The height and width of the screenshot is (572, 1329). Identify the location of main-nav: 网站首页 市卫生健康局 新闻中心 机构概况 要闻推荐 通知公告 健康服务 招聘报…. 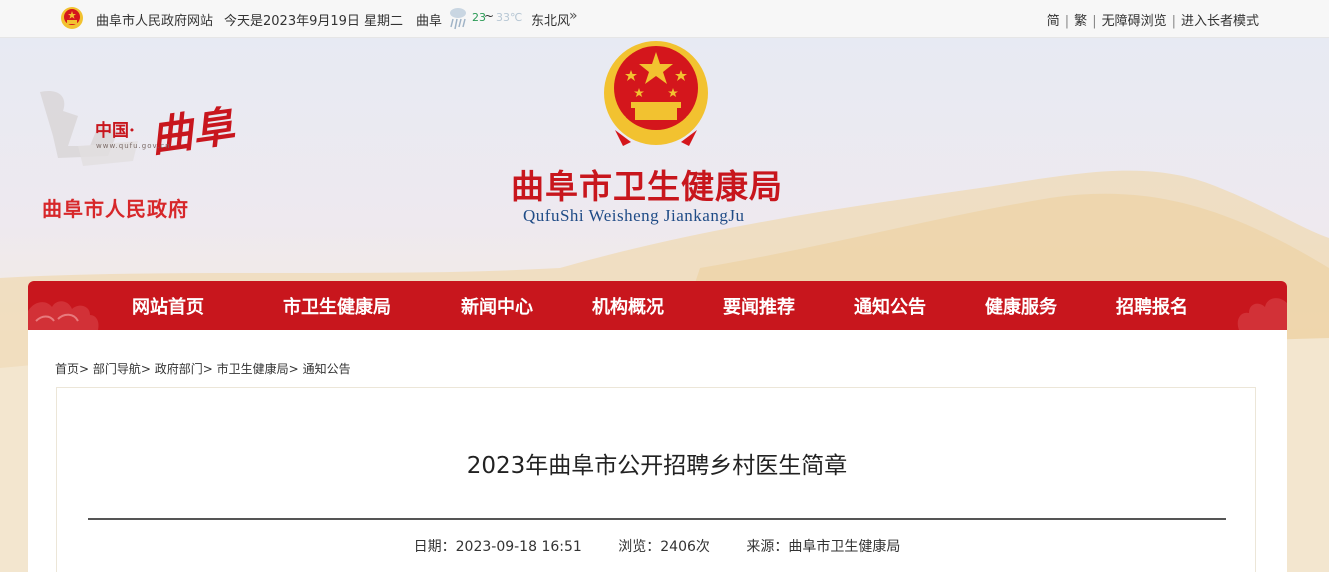
(657, 305).